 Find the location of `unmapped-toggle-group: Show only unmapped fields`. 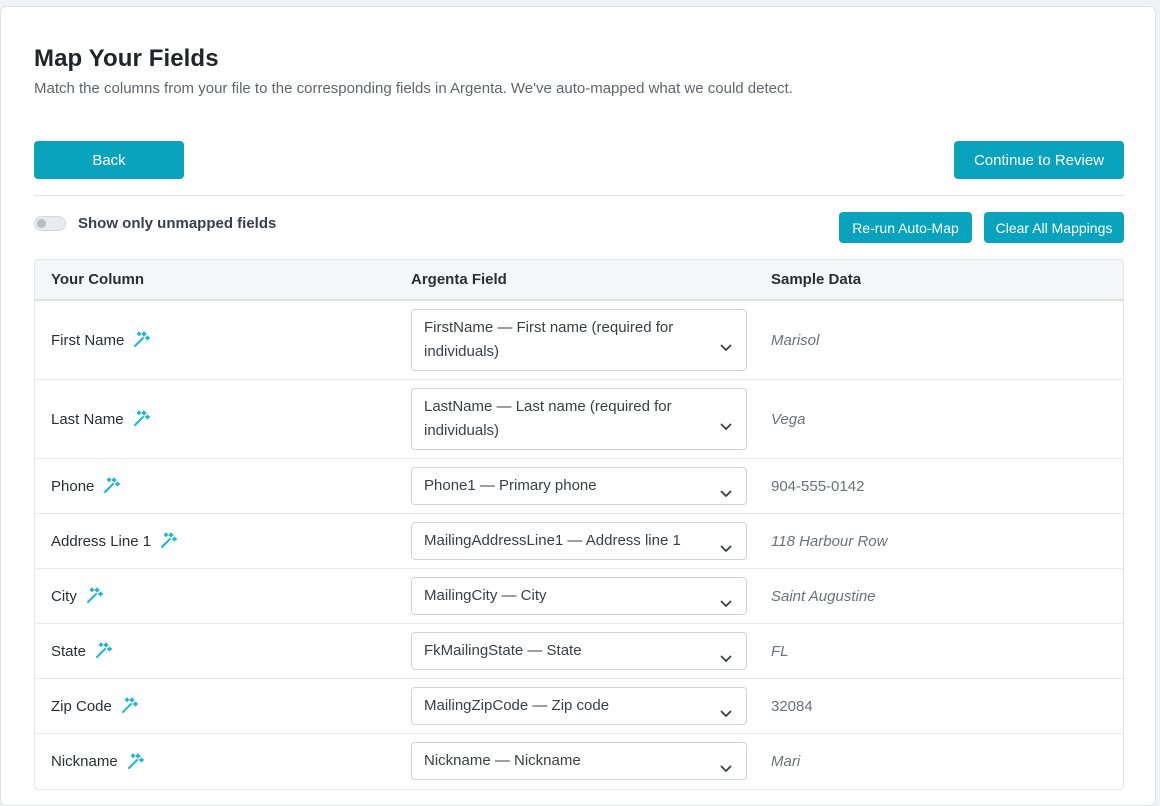

unmapped-toggle-group: Show only unmapped fields is located at coordinates (155, 223).